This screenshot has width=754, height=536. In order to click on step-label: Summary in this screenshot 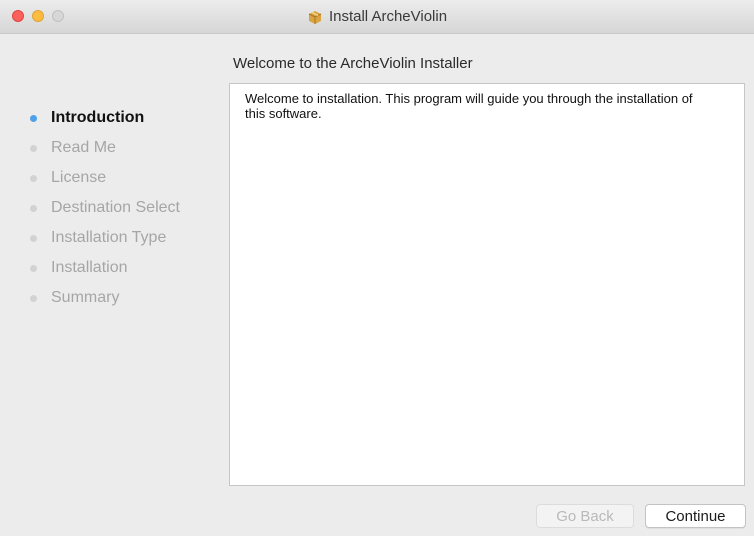, I will do `click(85, 297)`.